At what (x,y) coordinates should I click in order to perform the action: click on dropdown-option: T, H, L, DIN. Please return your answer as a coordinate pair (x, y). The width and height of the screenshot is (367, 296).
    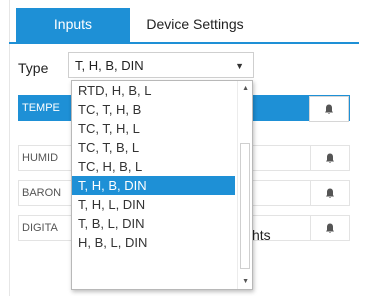
    Looking at the image, I should click on (153, 204).